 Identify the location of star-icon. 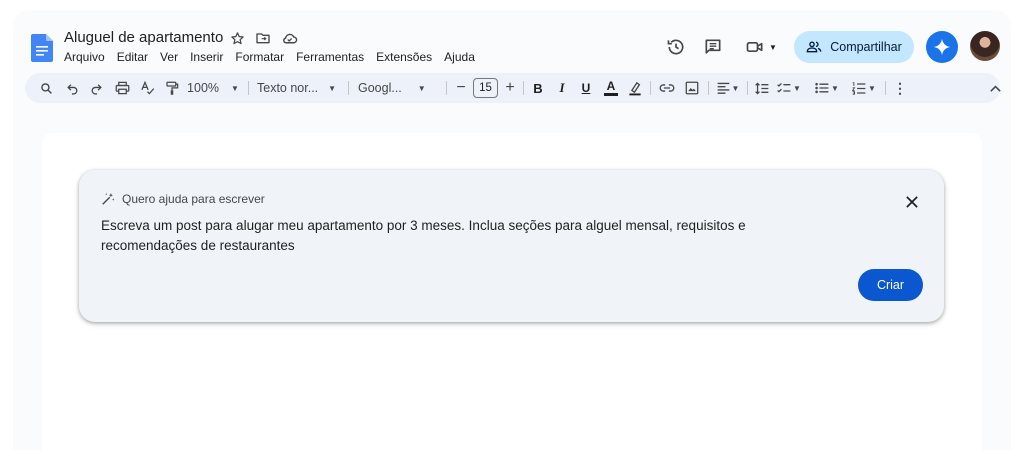
(237, 38).